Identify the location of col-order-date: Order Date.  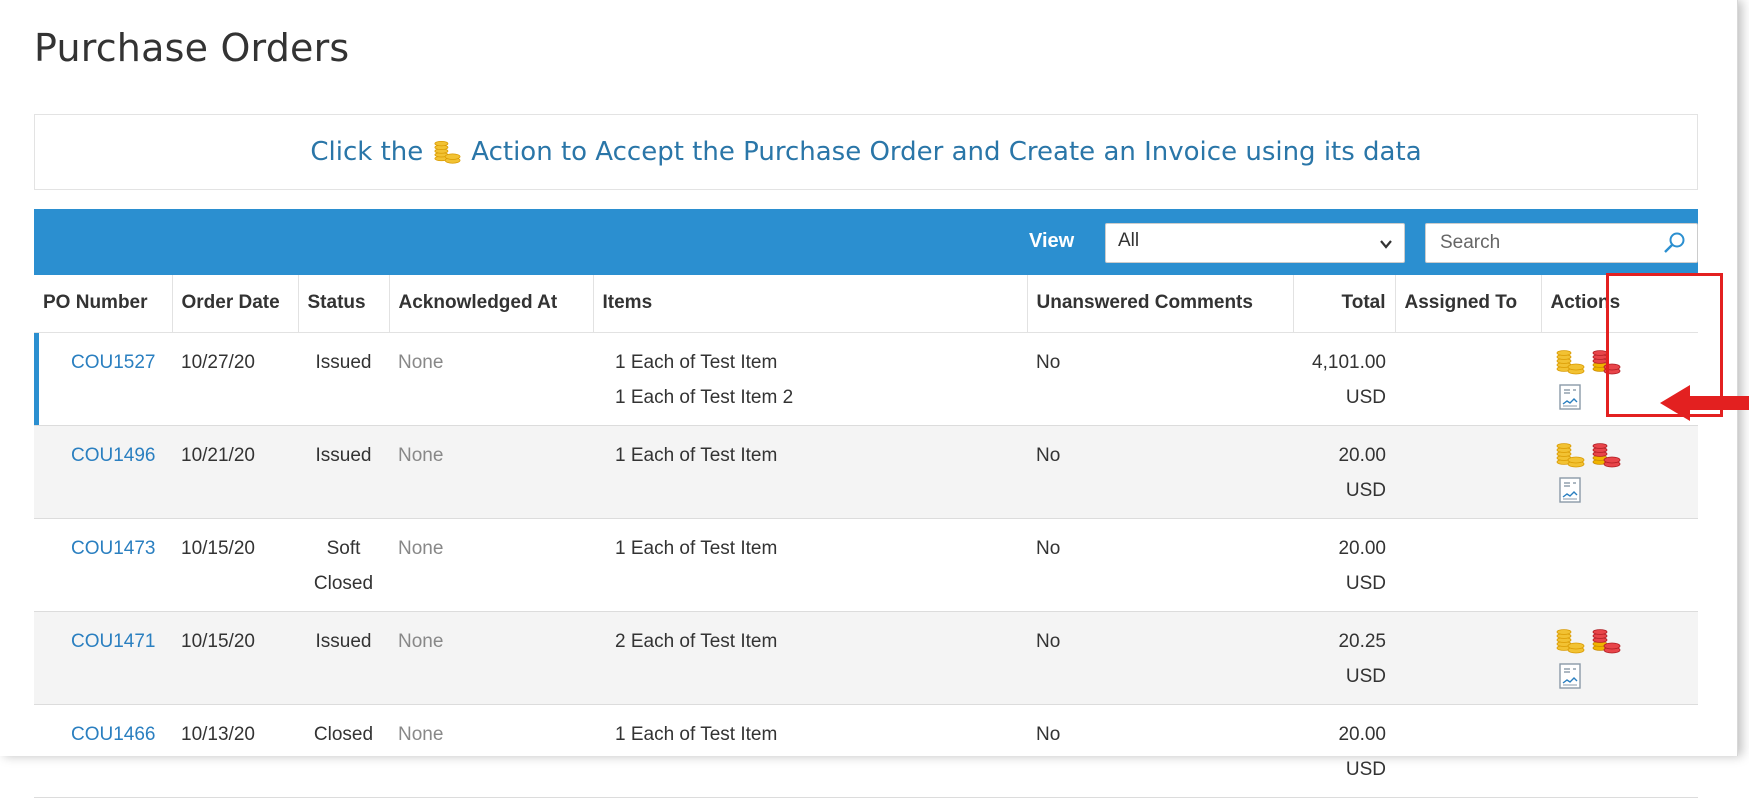
(234, 304).